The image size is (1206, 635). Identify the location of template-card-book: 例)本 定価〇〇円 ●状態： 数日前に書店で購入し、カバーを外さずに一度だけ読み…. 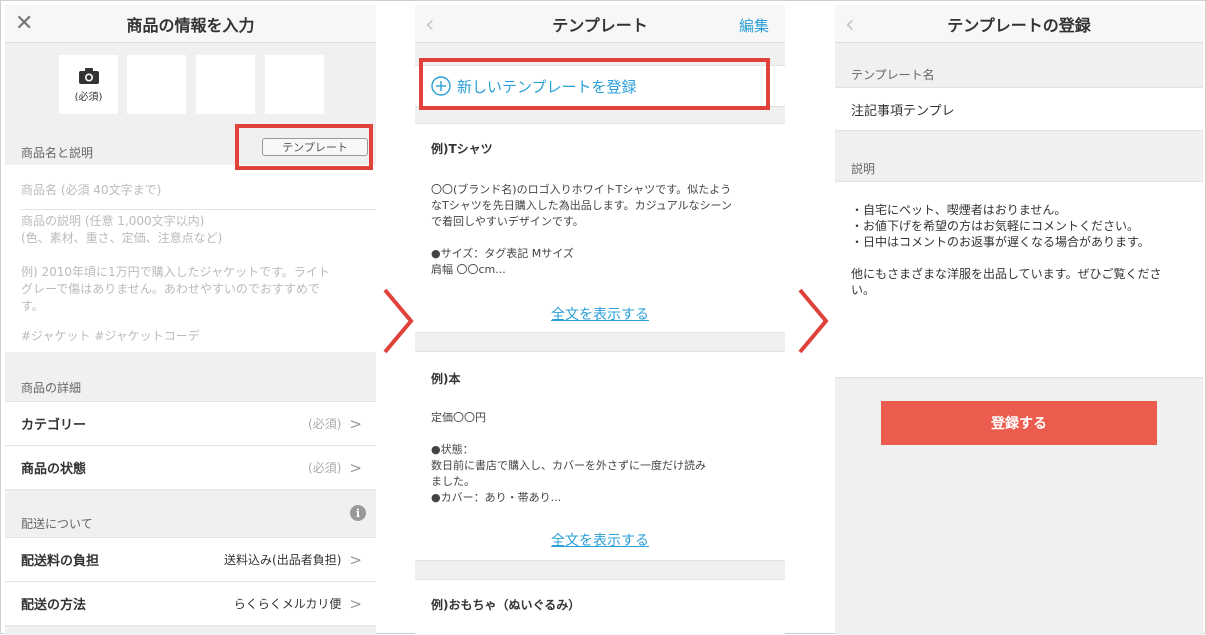
(600, 456).